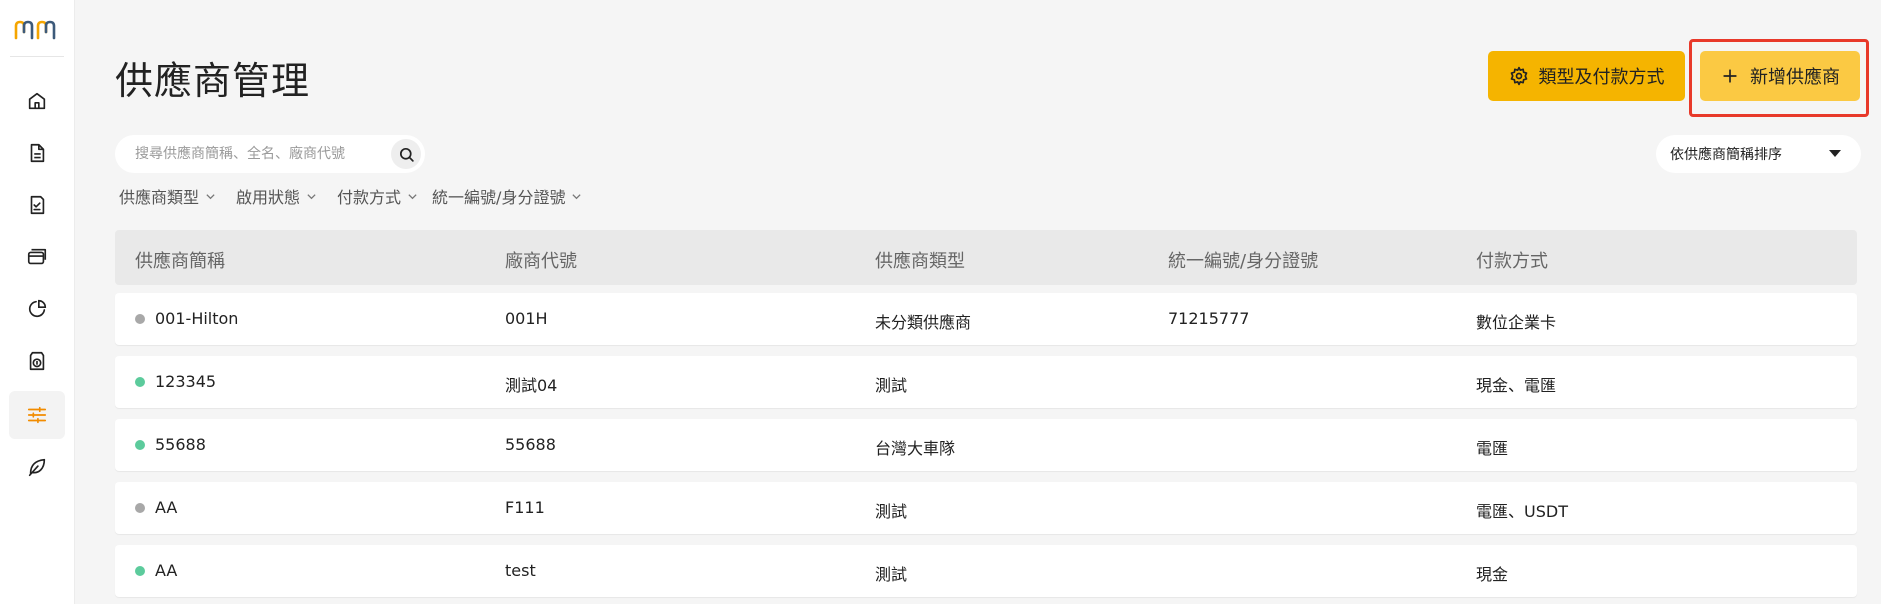 The image size is (1881, 604). What do you see at coordinates (1209, 318) in the screenshot?
I see `cell-tax-id: 71215777` at bounding box center [1209, 318].